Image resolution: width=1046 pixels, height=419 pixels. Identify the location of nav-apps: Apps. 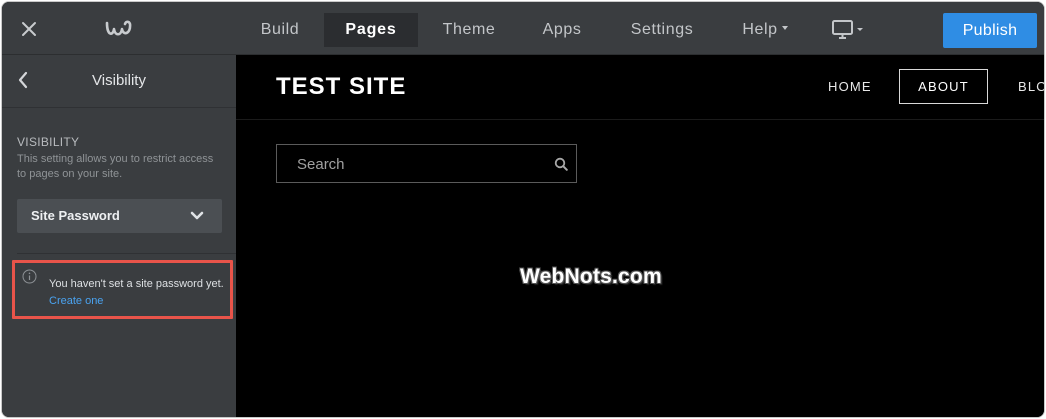
(562, 30).